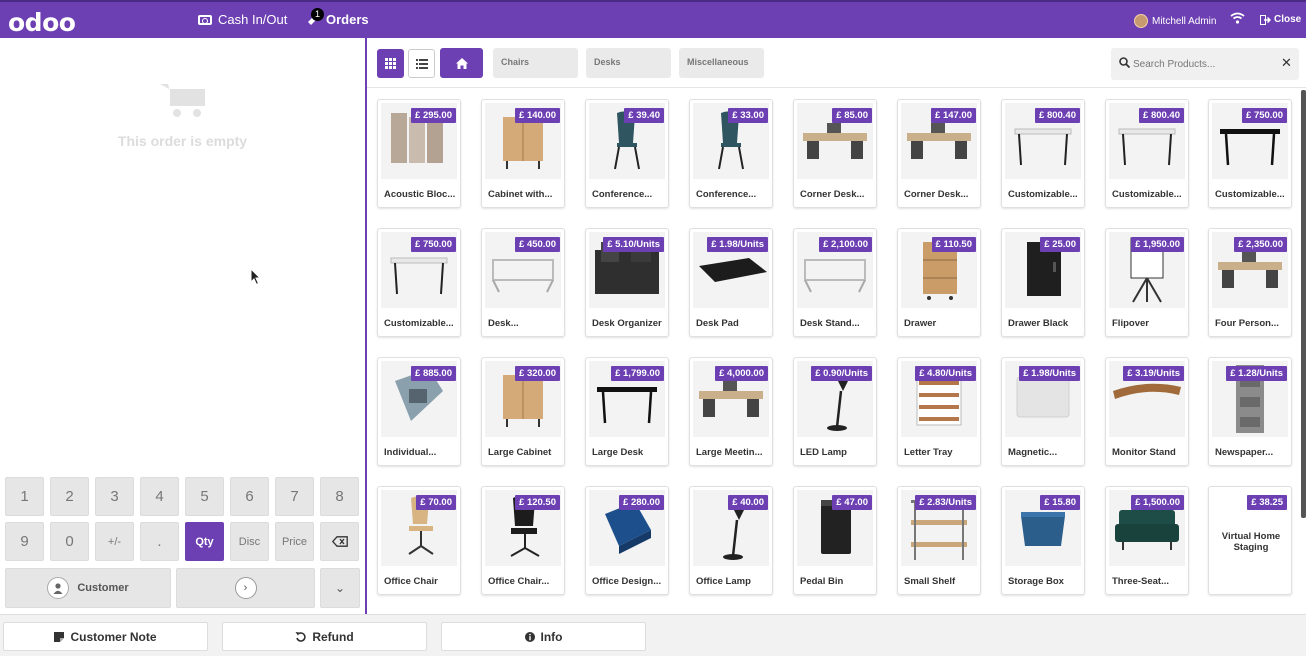 The width and height of the screenshot is (1306, 656). I want to click on numpad-key-3: 3, so click(114, 496).